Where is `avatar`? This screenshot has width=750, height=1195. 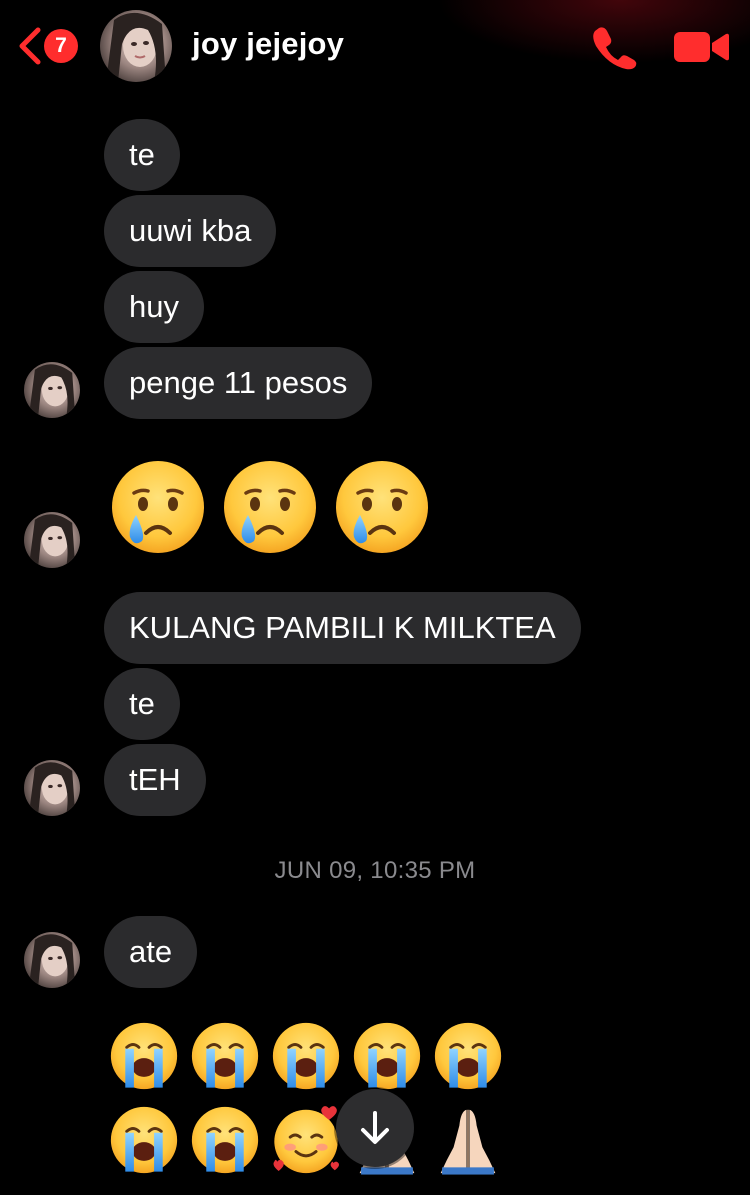
avatar is located at coordinates (136, 46).